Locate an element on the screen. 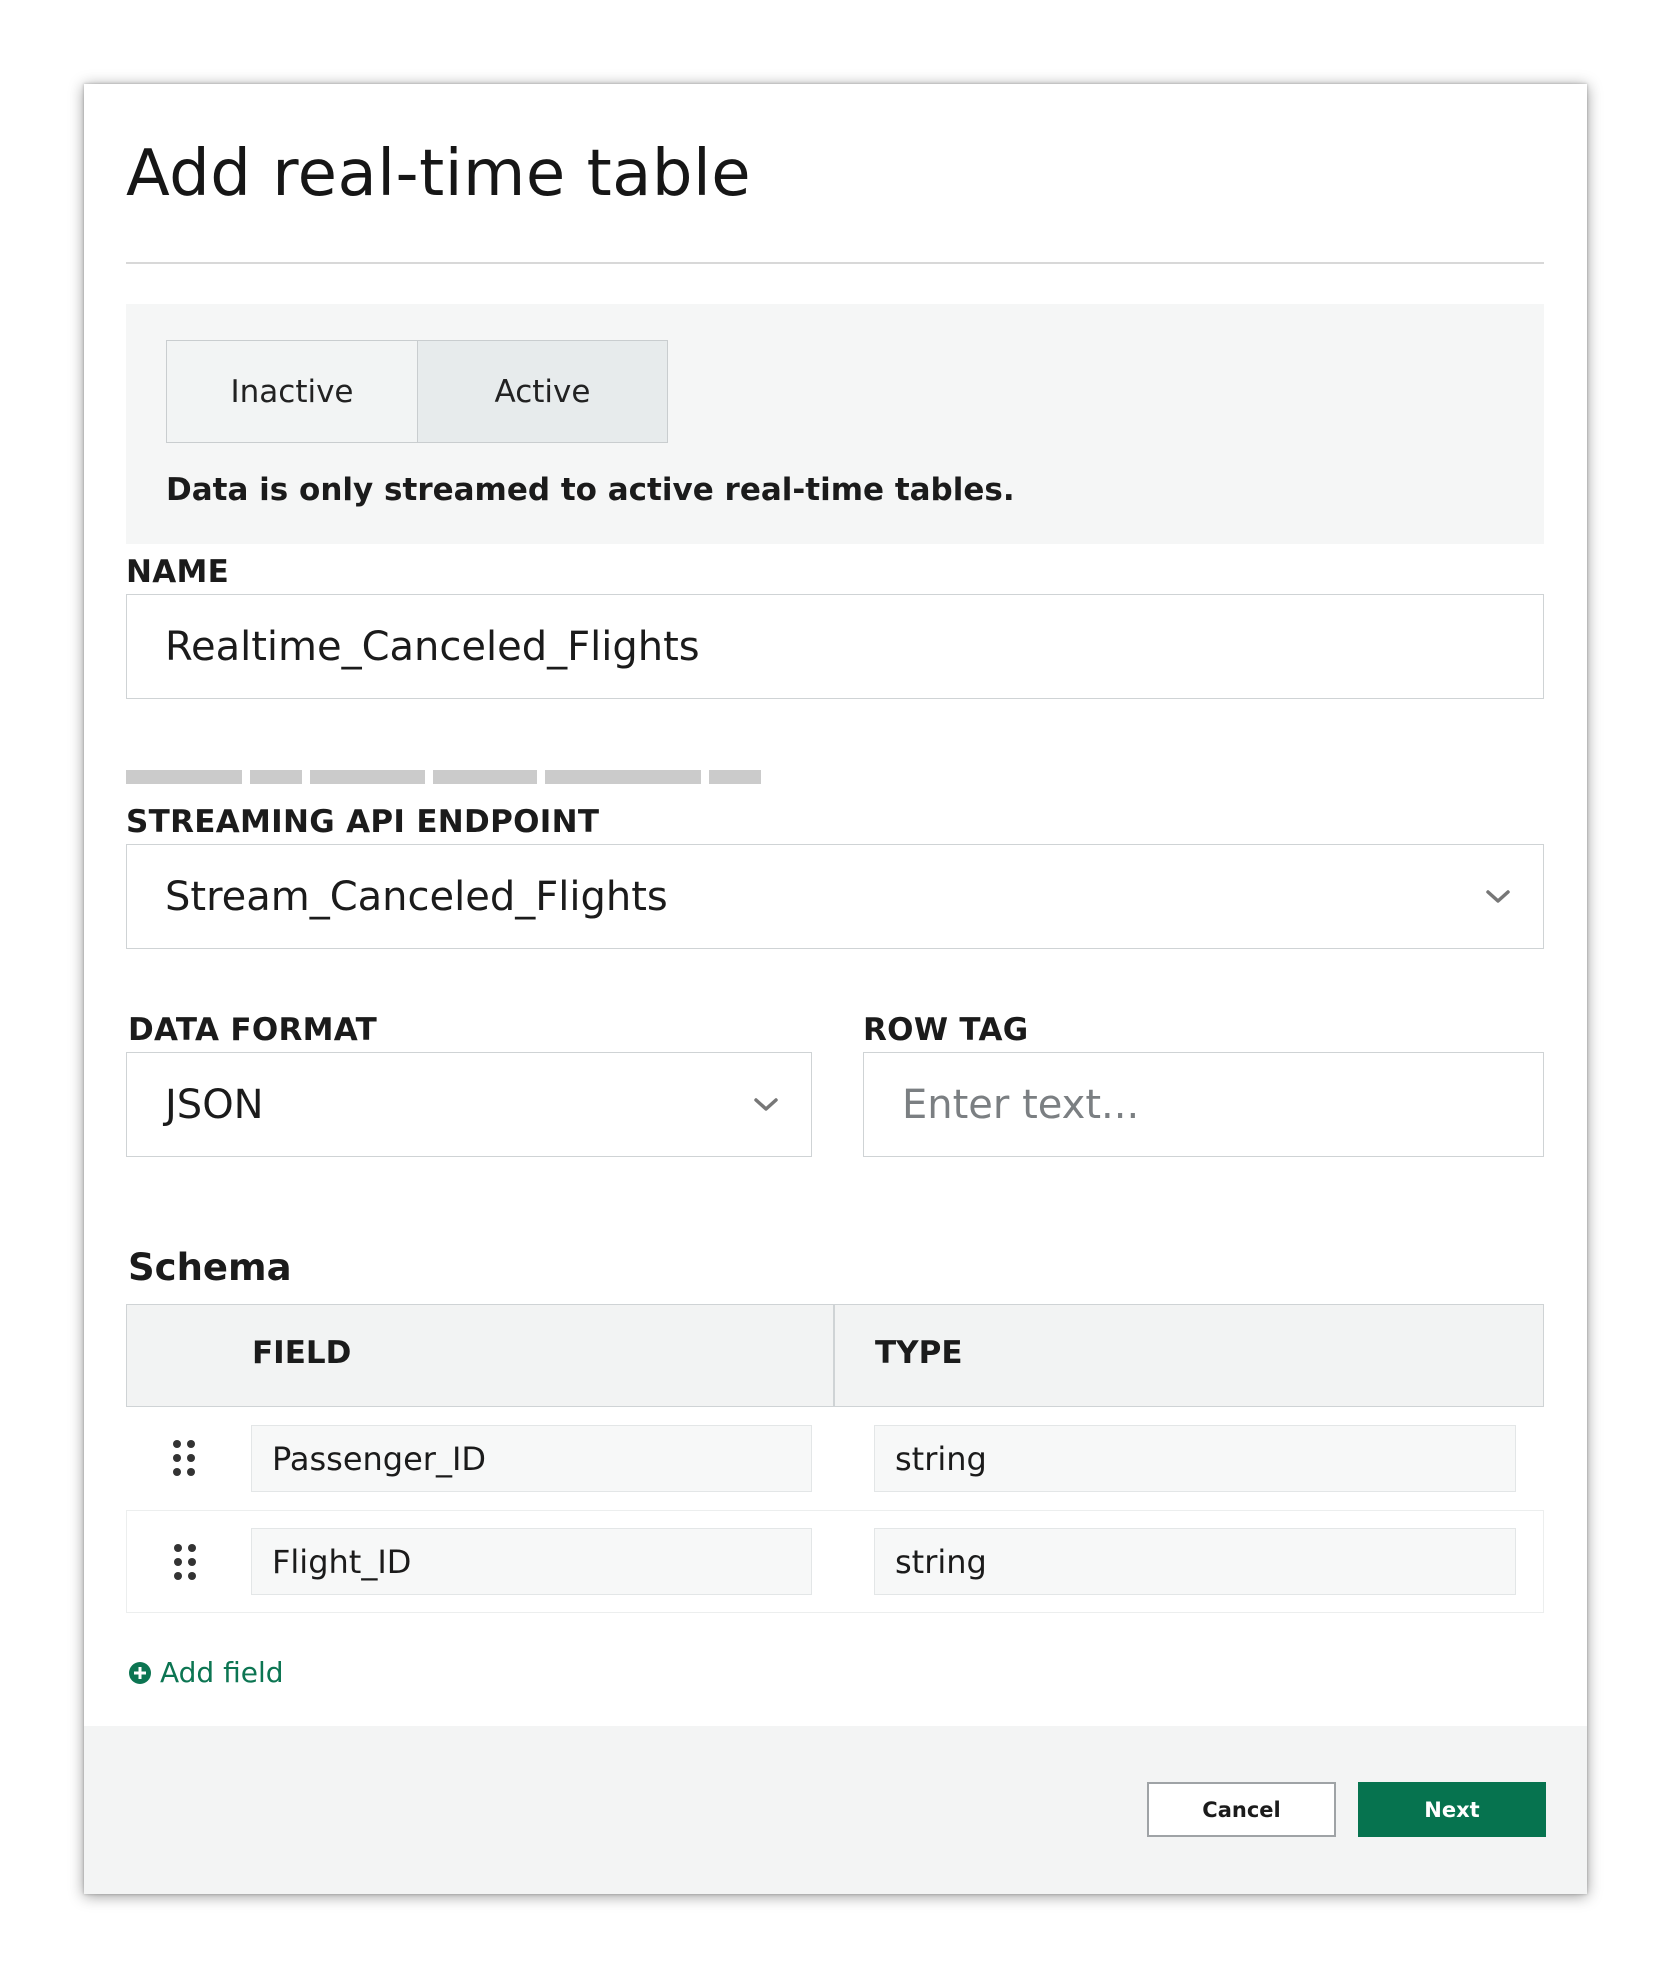 The image size is (1668, 1976). status-toggle: Inactive Active is located at coordinates (417, 391).